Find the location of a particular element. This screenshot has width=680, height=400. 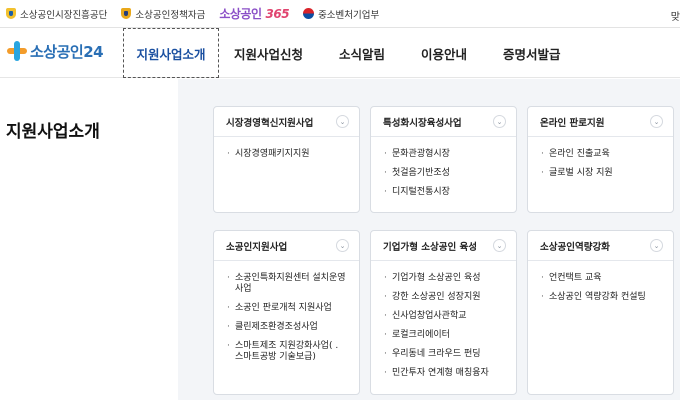

card-header: 소상공인역량강화 ⌄ is located at coordinates (600, 246).